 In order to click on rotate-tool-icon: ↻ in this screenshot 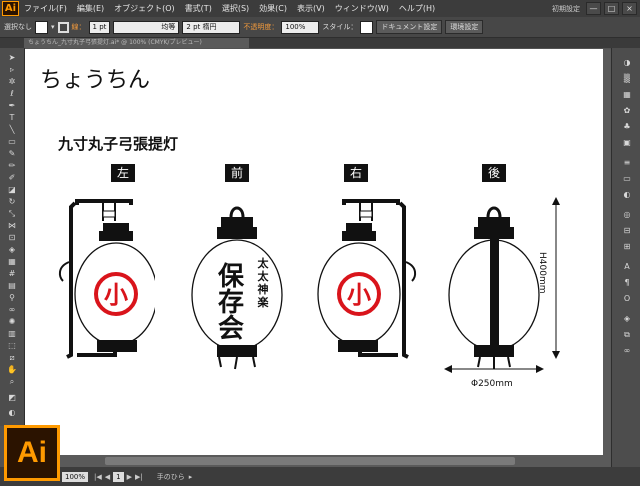, I will do `click(12, 201)`.